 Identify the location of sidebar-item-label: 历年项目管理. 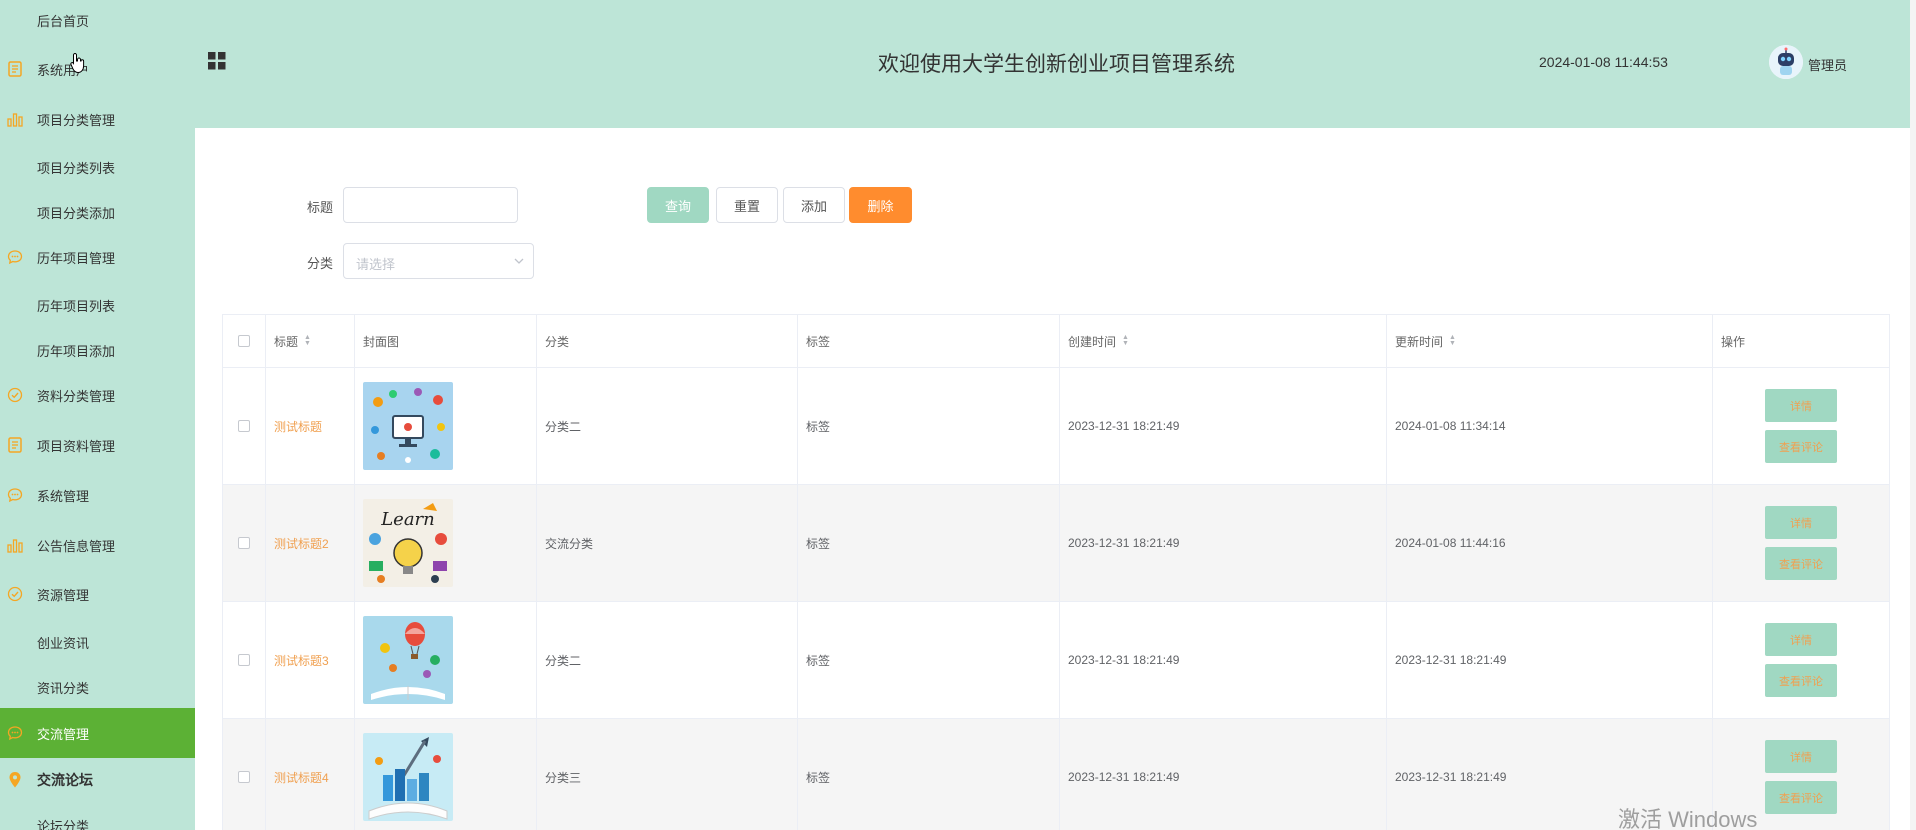
(76, 258).